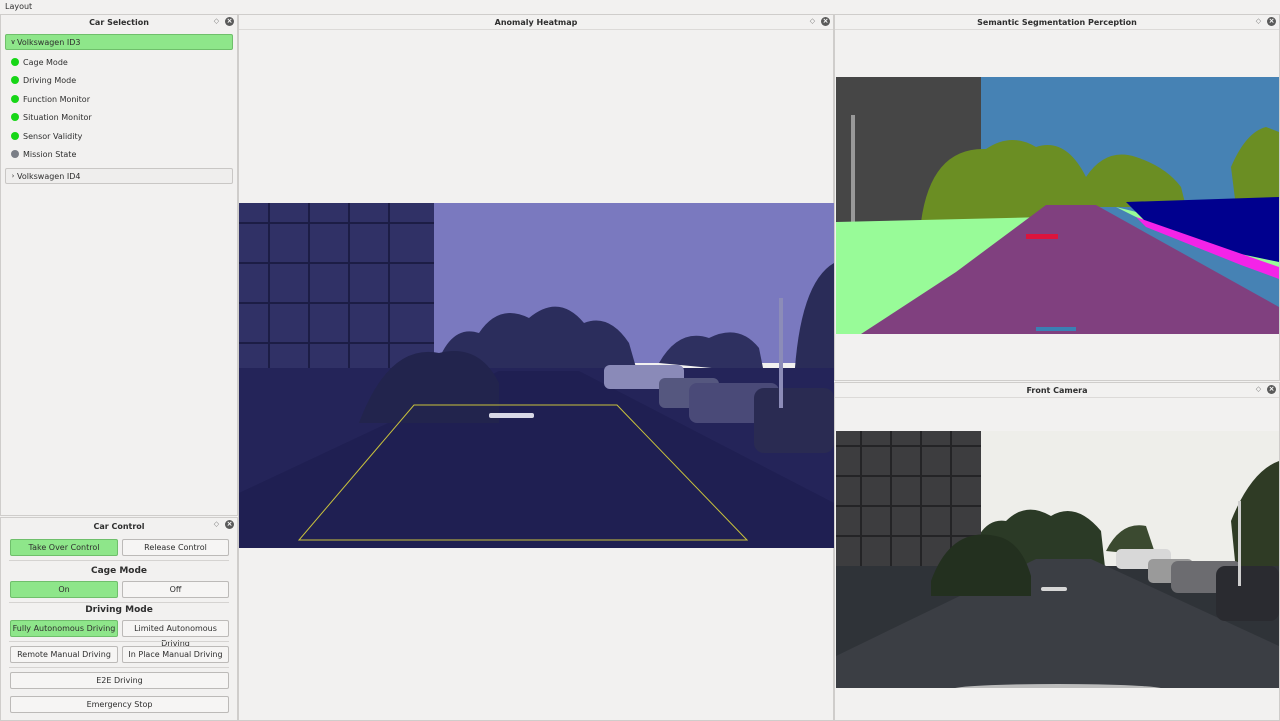  I want to click on vehicle-name: Volkswagen ID4, so click(49, 176).